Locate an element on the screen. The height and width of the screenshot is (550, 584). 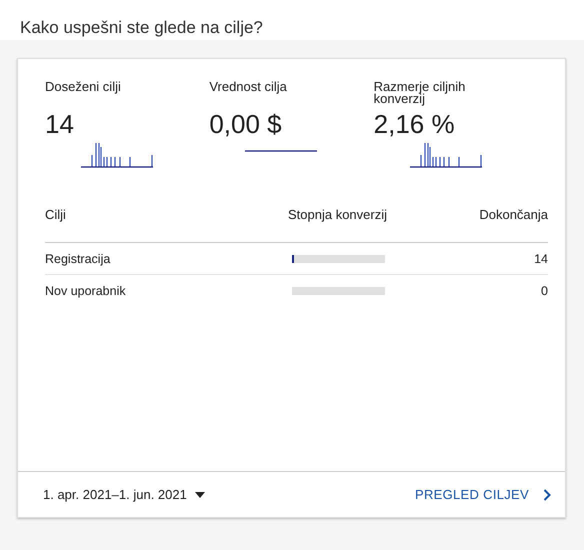
completions-value: 14 is located at coordinates (540, 259).